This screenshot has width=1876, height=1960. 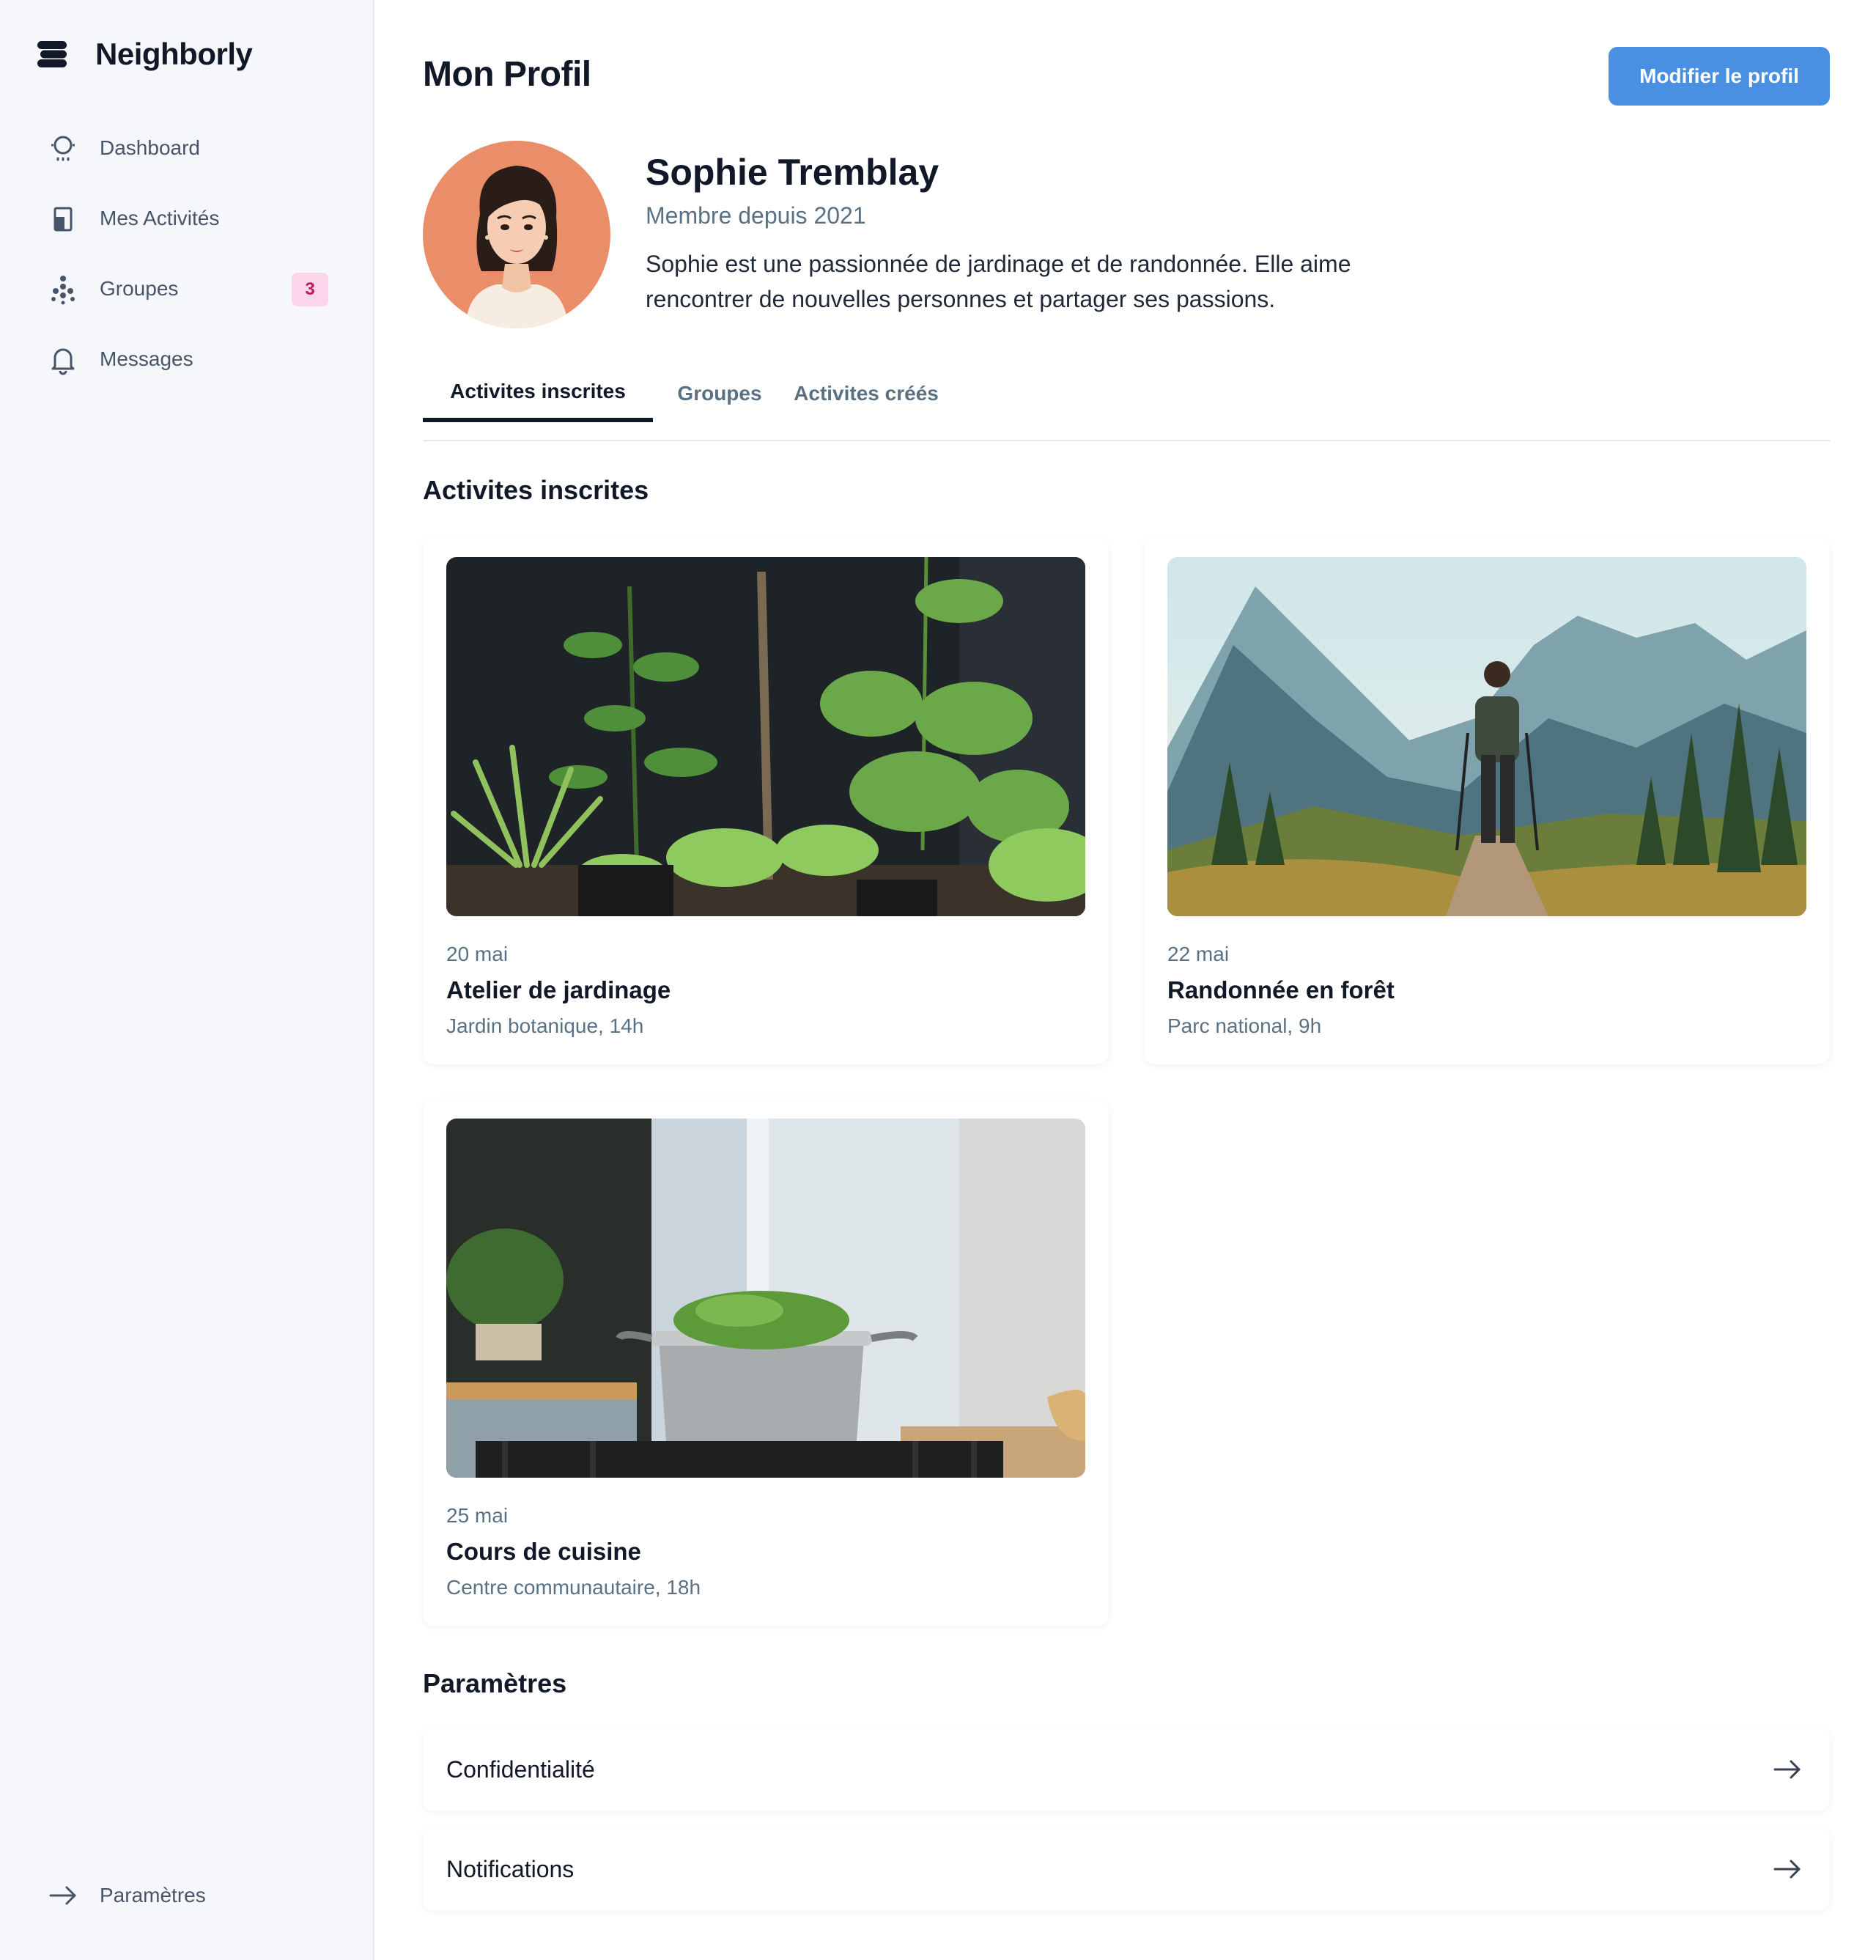 I want to click on activities-section-title: Activites inscrites, so click(x=536, y=490).